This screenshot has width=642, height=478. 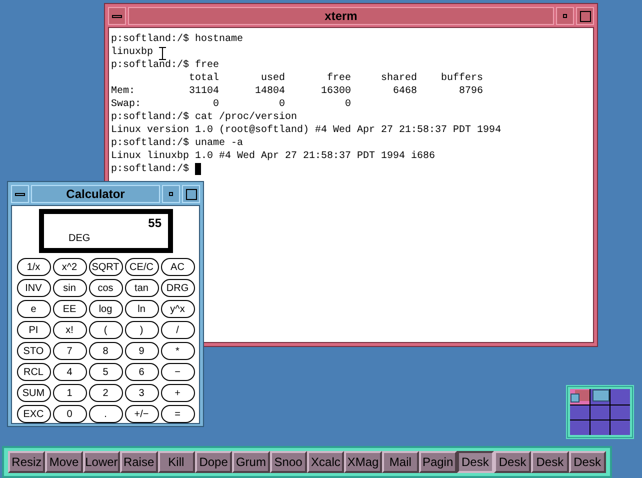 What do you see at coordinates (139, 462) in the screenshot?
I see `bar-button: Raise` at bounding box center [139, 462].